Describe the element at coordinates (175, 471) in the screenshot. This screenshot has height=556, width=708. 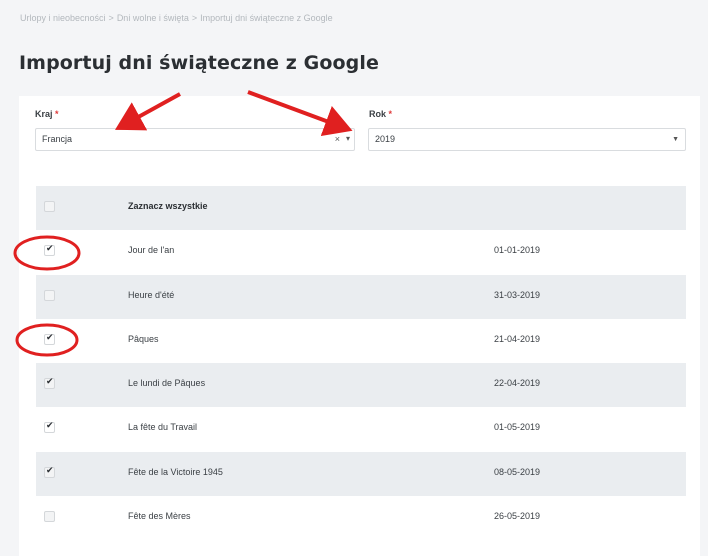
I see `holiday-name: Fête de la Victoire 1945` at that location.